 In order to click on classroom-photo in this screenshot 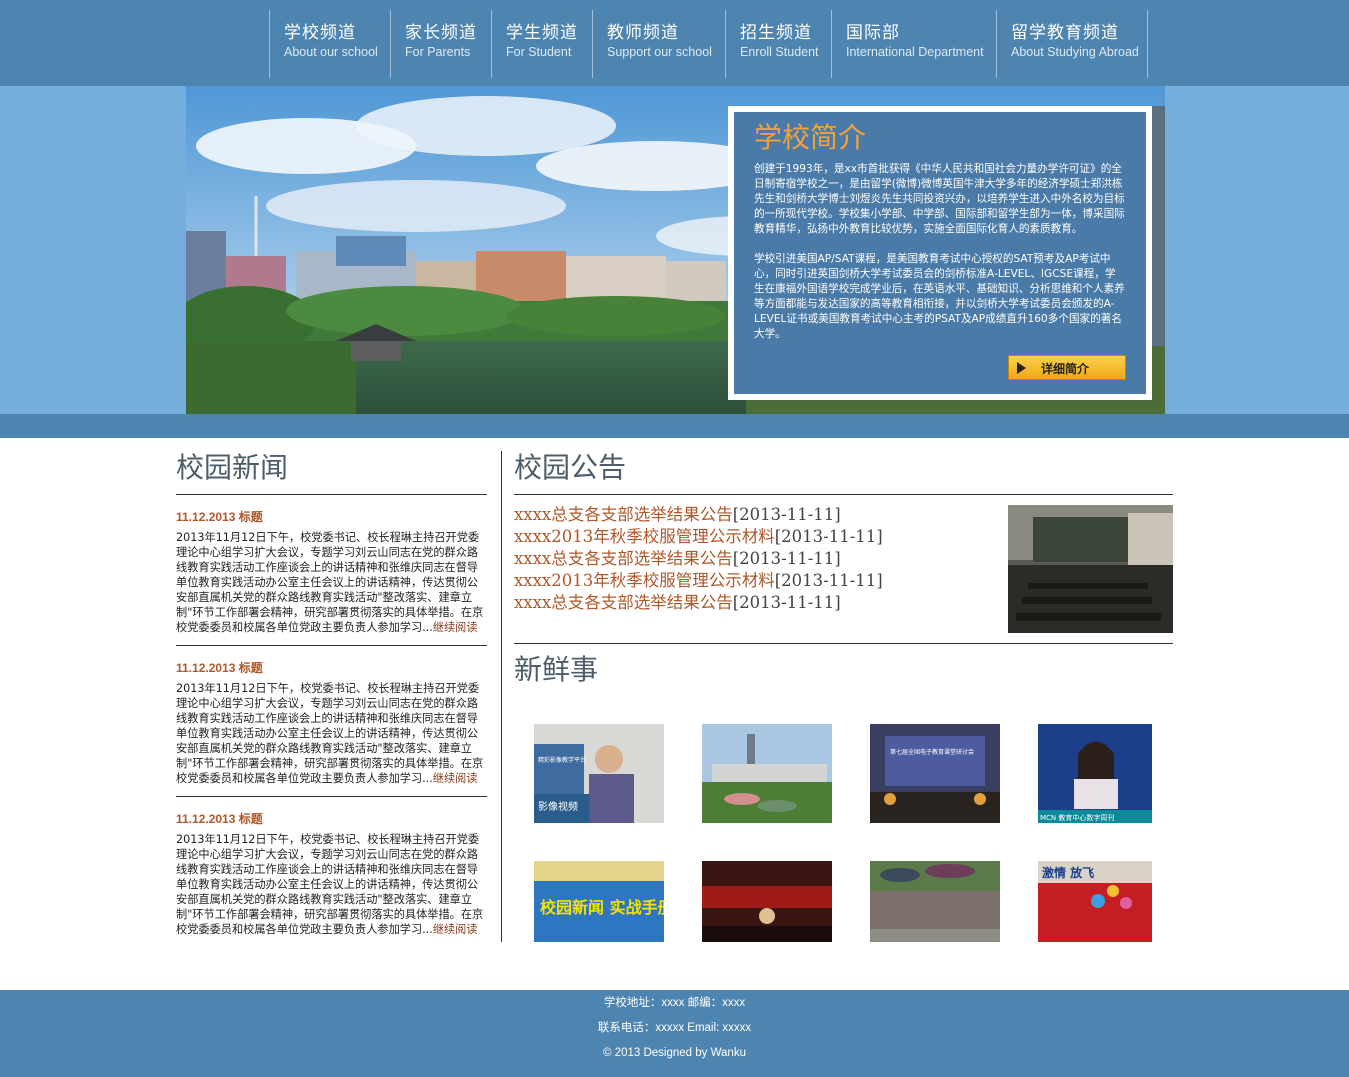, I will do `click(1090, 569)`.